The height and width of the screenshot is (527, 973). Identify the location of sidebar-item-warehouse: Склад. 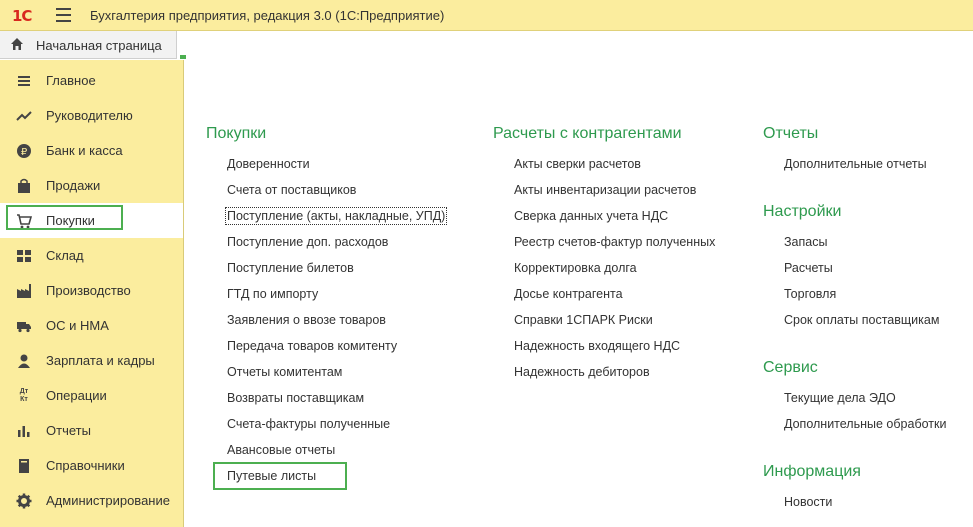
(91, 255).